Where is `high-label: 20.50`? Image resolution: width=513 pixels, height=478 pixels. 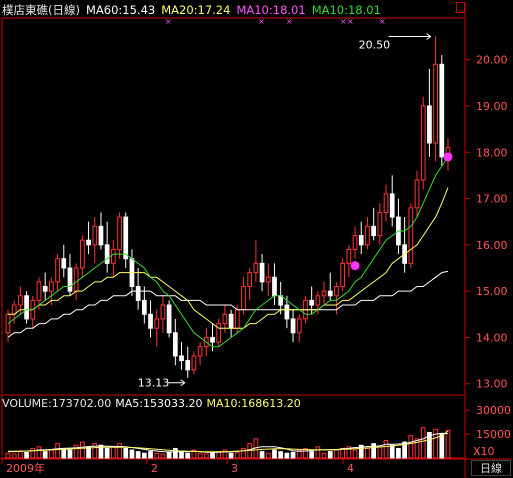
high-label: 20.50 is located at coordinates (375, 45).